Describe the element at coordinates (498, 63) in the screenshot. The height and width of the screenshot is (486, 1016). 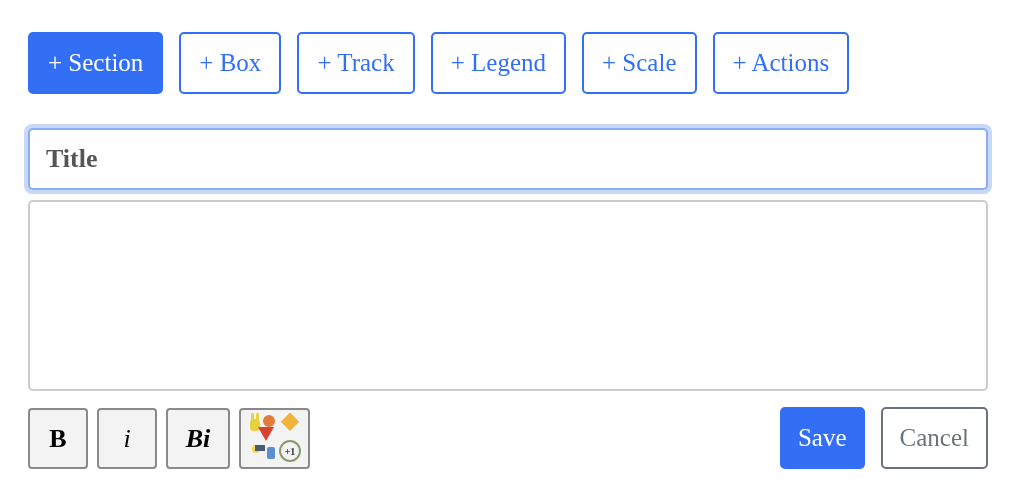
I see `insert-button: + Legend` at that location.